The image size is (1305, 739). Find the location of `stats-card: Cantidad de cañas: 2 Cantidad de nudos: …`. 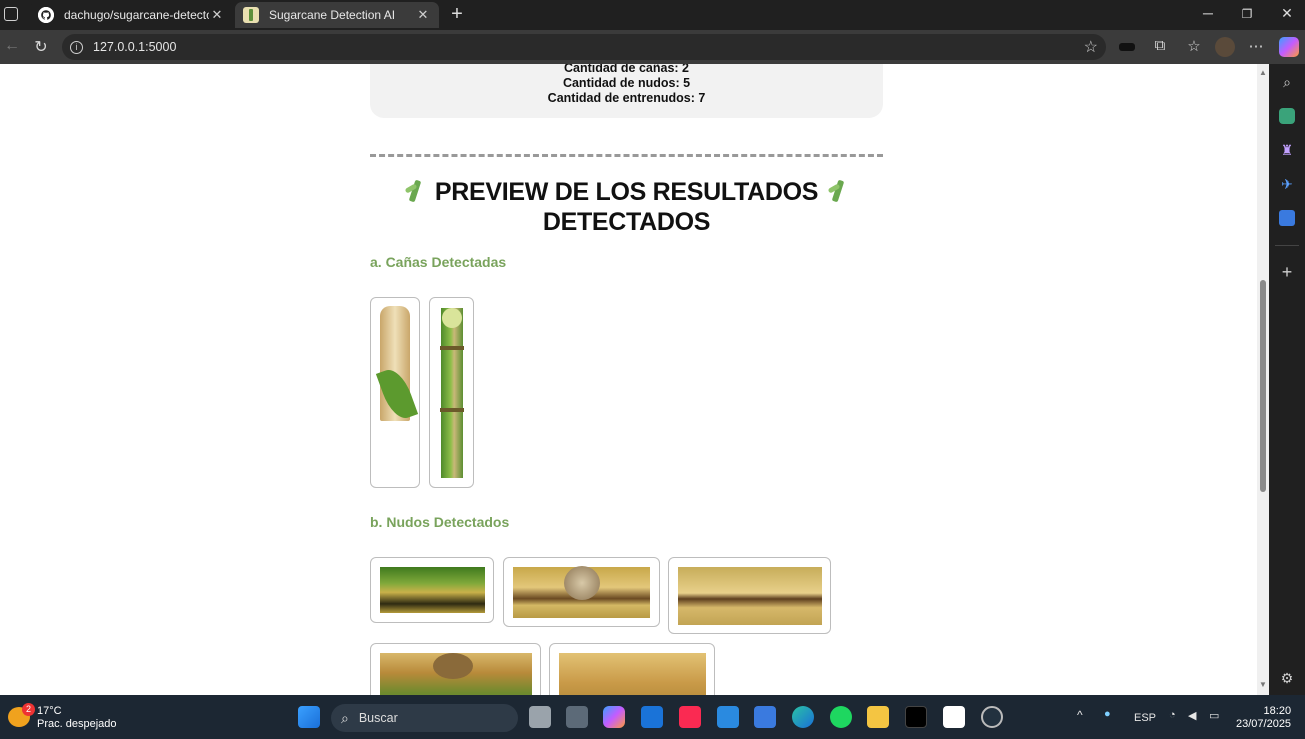

stats-card: Cantidad de cañas: 2 Cantidad de nudos: … is located at coordinates (626, 91).